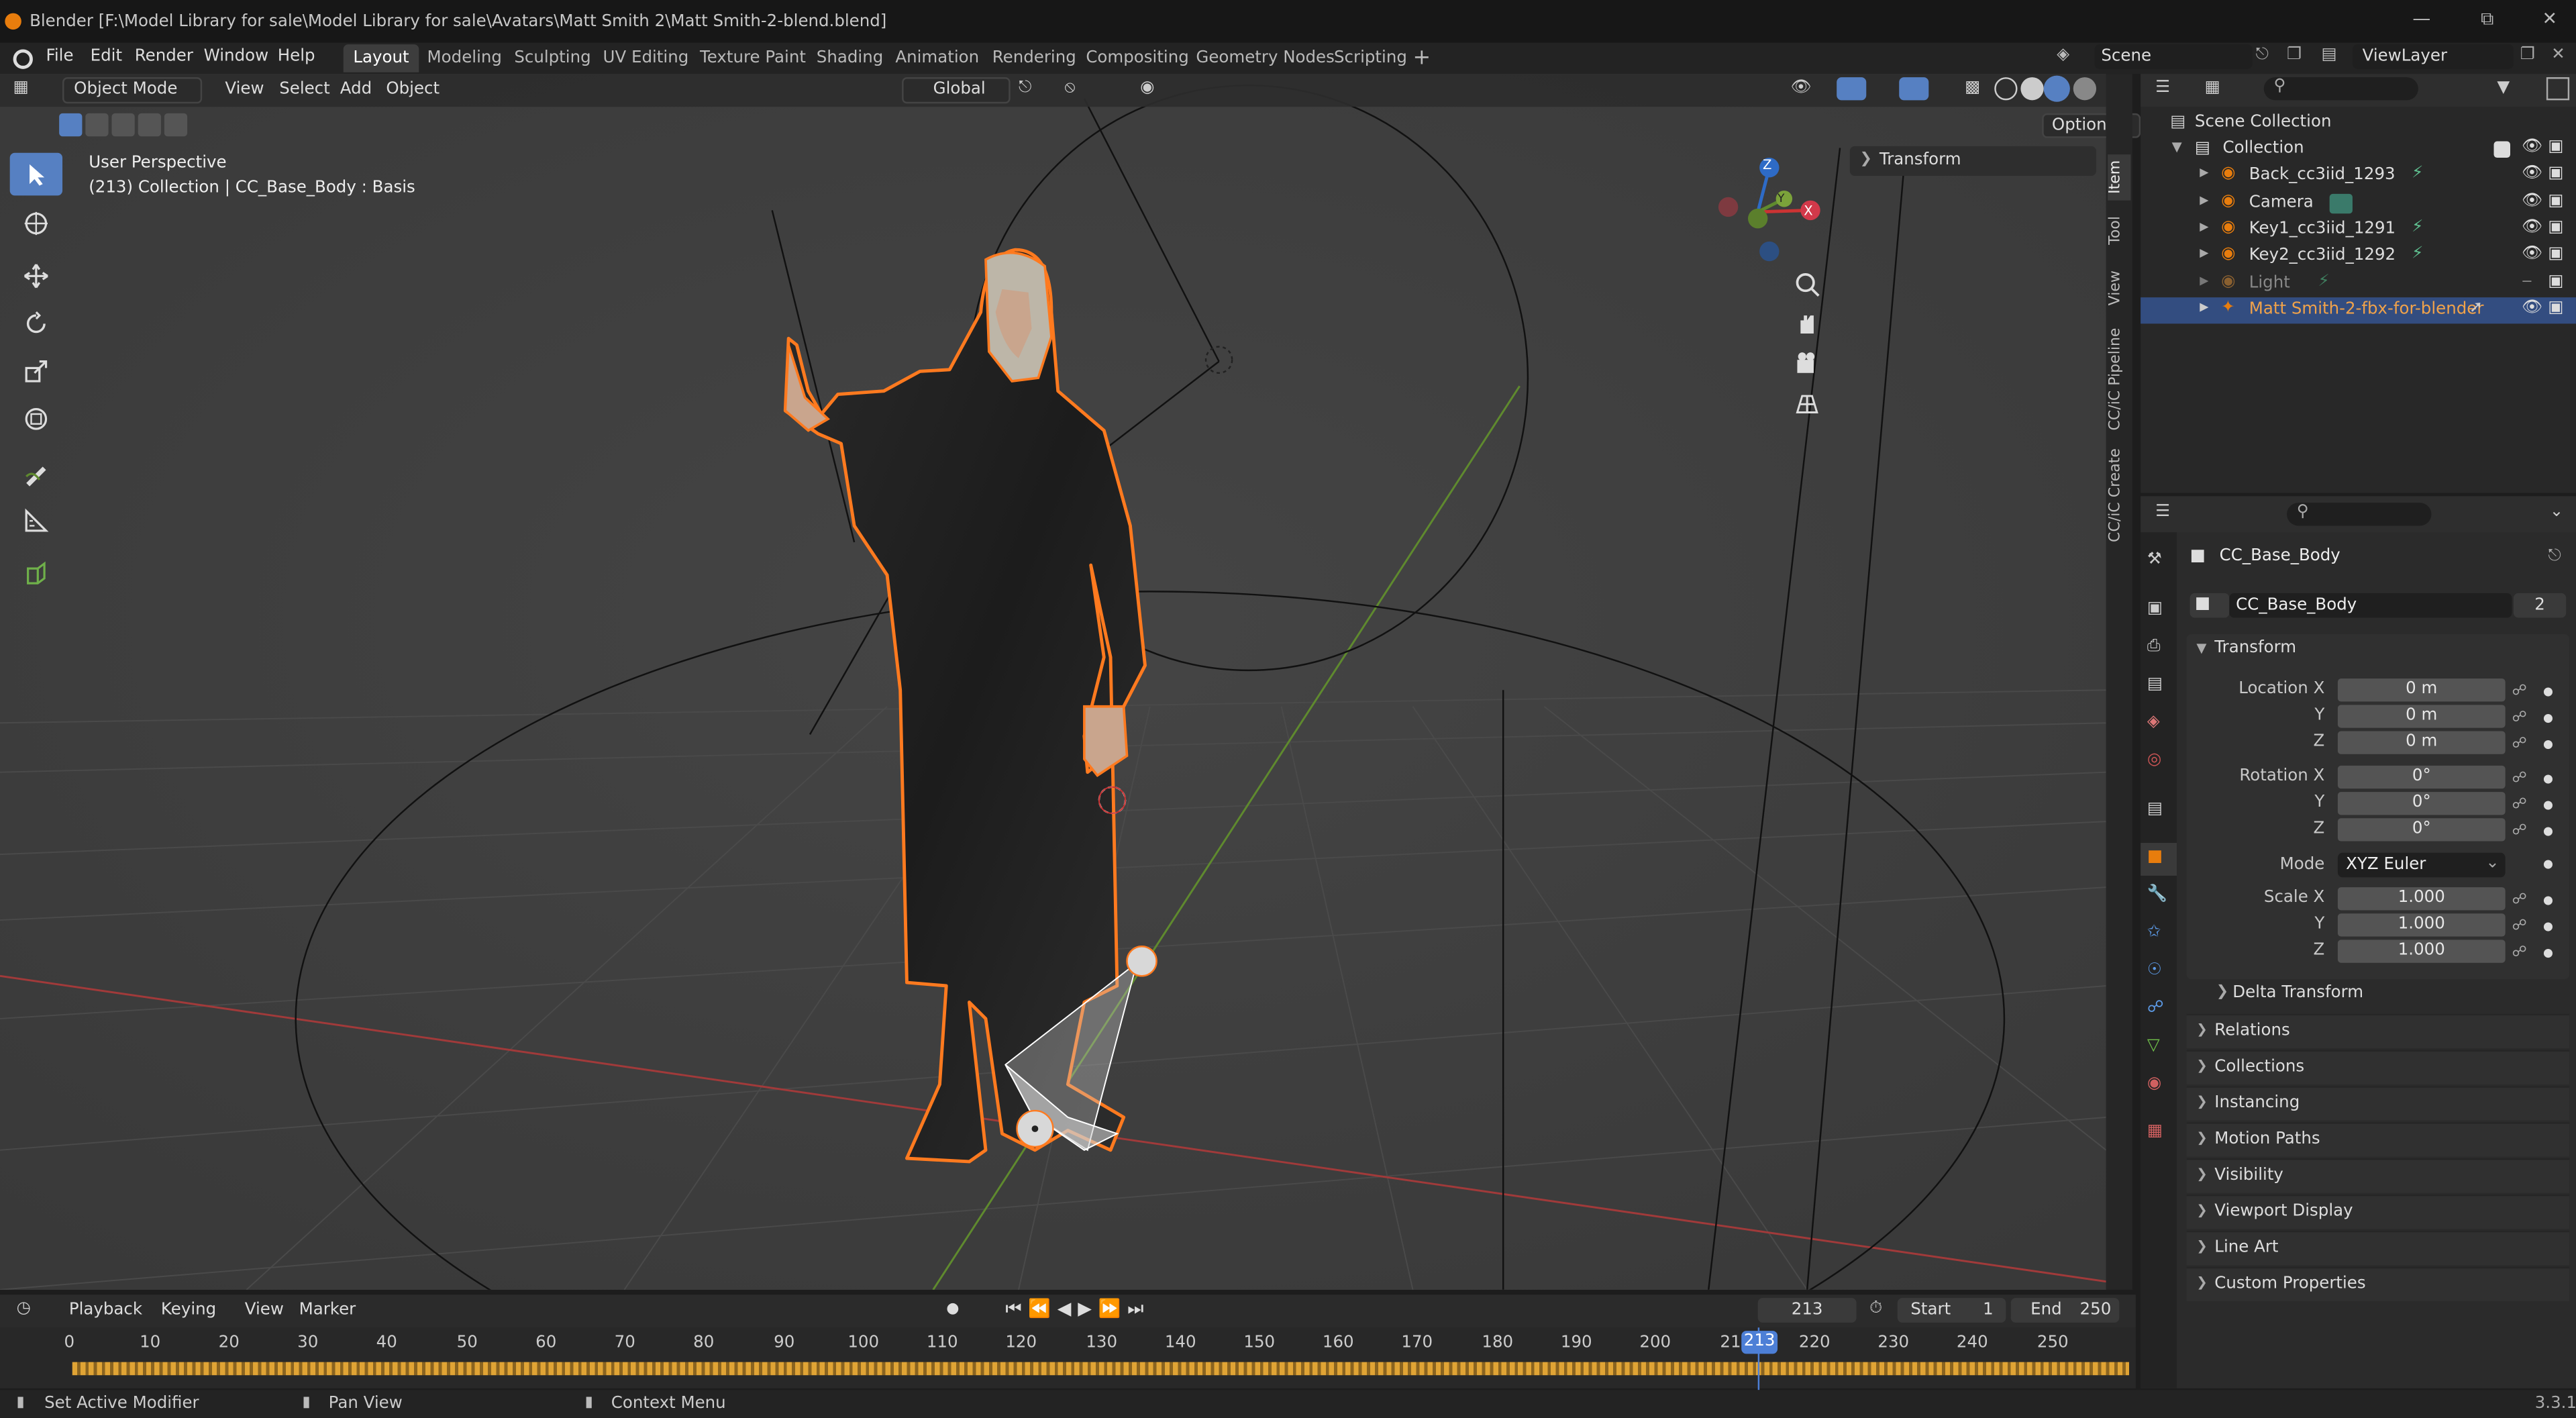 The image size is (2576, 1418). I want to click on constraints-tab-icon: ☍, so click(2155, 1008).